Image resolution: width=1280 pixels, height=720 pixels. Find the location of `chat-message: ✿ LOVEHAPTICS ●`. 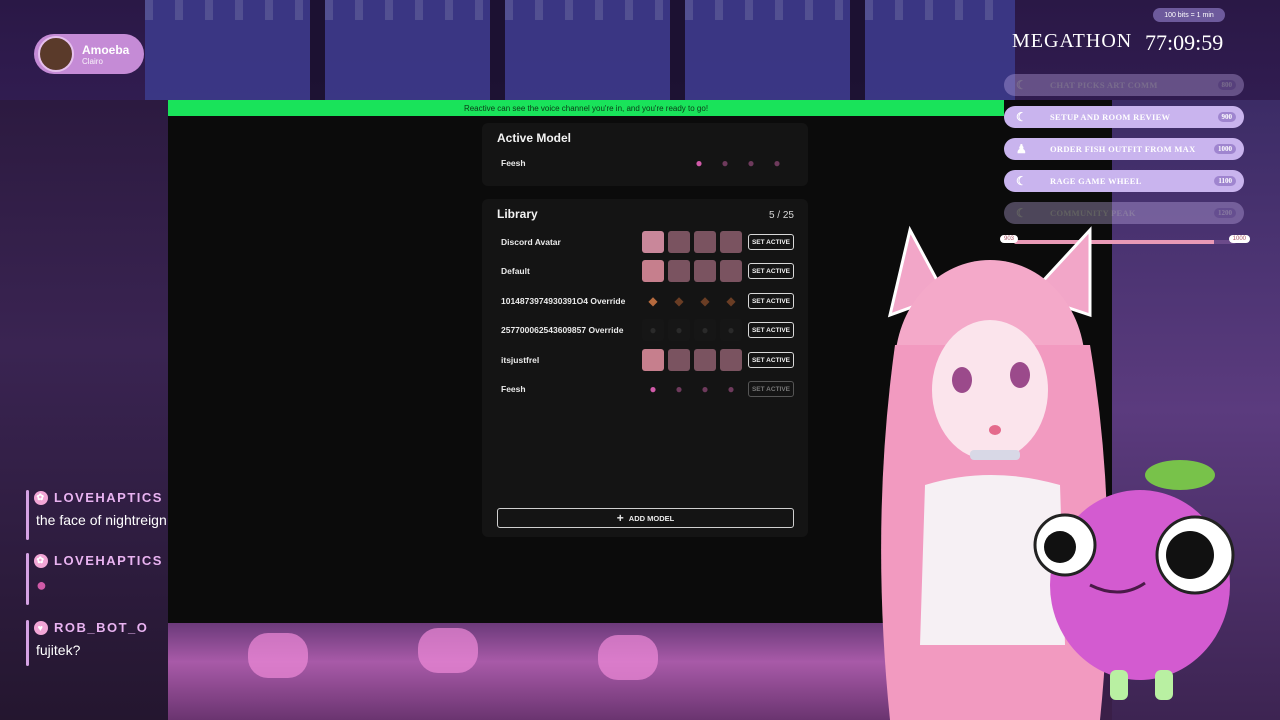

chat-message: ✿ LOVEHAPTICS ● is located at coordinates (111, 579).